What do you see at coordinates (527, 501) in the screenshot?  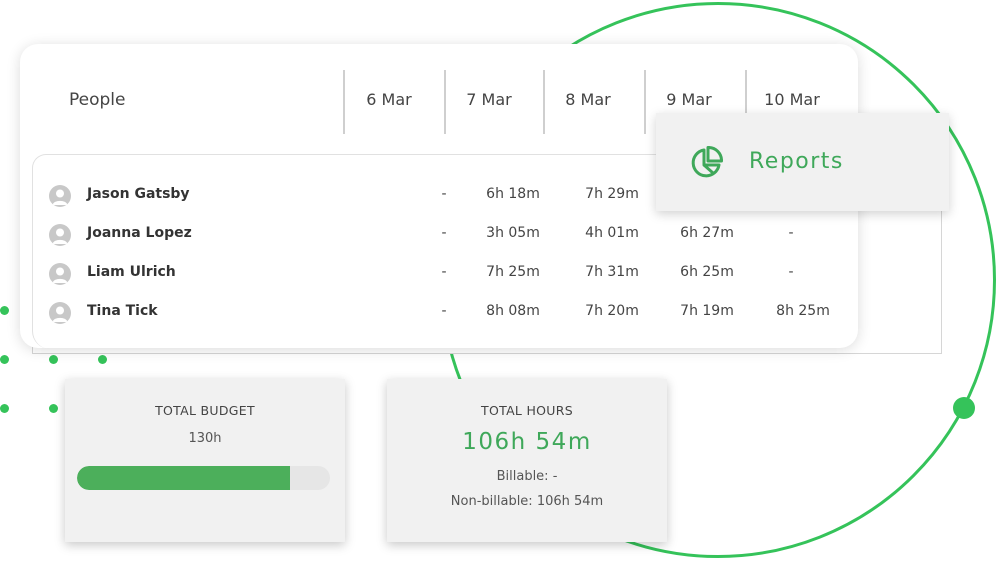 I see `non-billable-hours: Non-billable: 106h 54m` at bounding box center [527, 501].